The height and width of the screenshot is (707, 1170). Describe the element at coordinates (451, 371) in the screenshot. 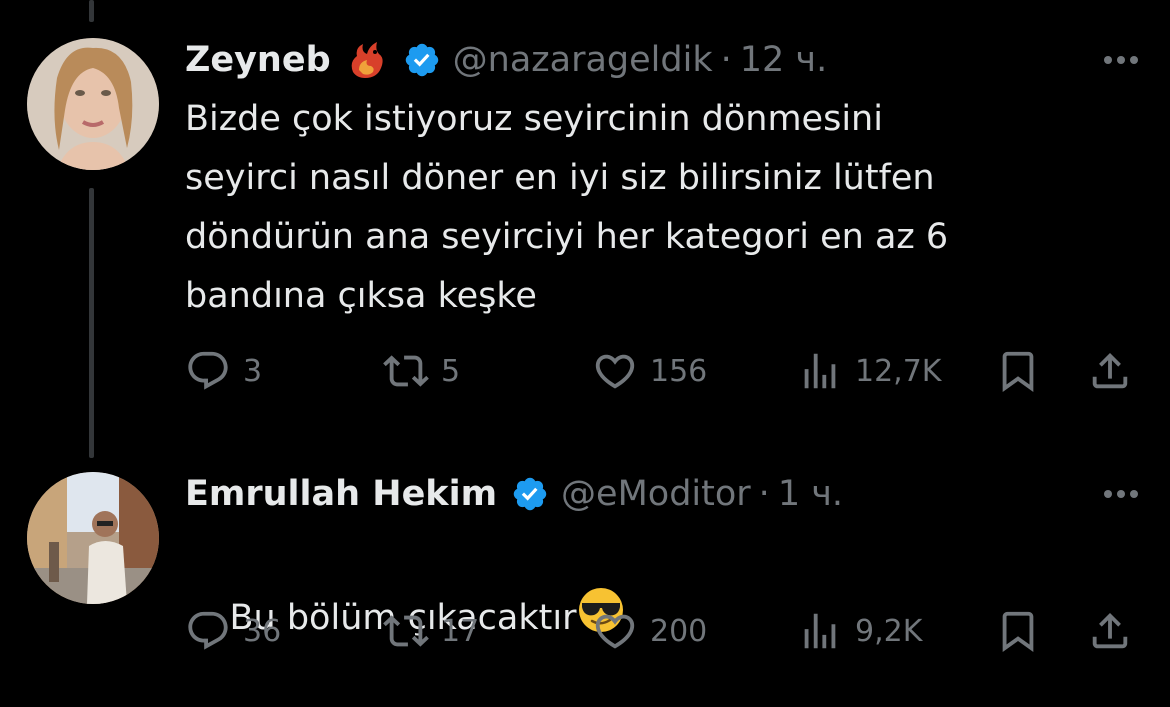

I see `retweet-count: 5` at that location.